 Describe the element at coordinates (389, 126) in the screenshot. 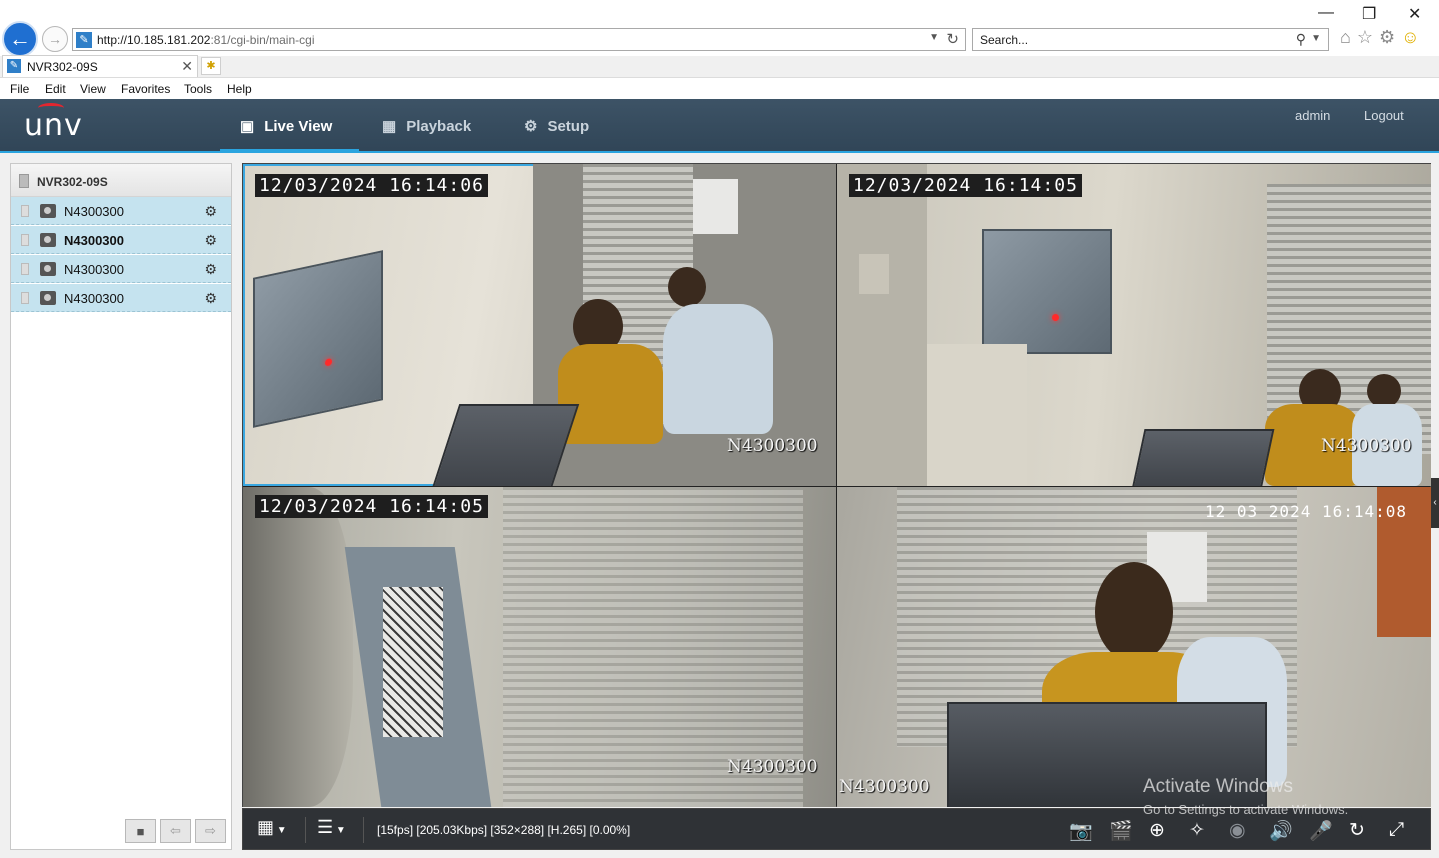

I see `film-icon: ▦` at that location.